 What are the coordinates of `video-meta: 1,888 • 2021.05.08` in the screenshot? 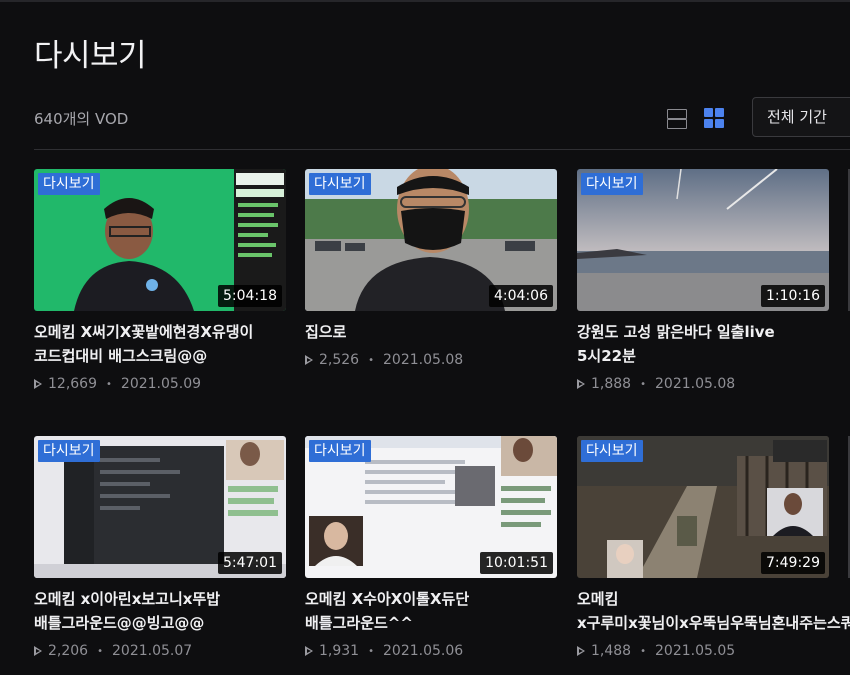 It's located at (703, 384).